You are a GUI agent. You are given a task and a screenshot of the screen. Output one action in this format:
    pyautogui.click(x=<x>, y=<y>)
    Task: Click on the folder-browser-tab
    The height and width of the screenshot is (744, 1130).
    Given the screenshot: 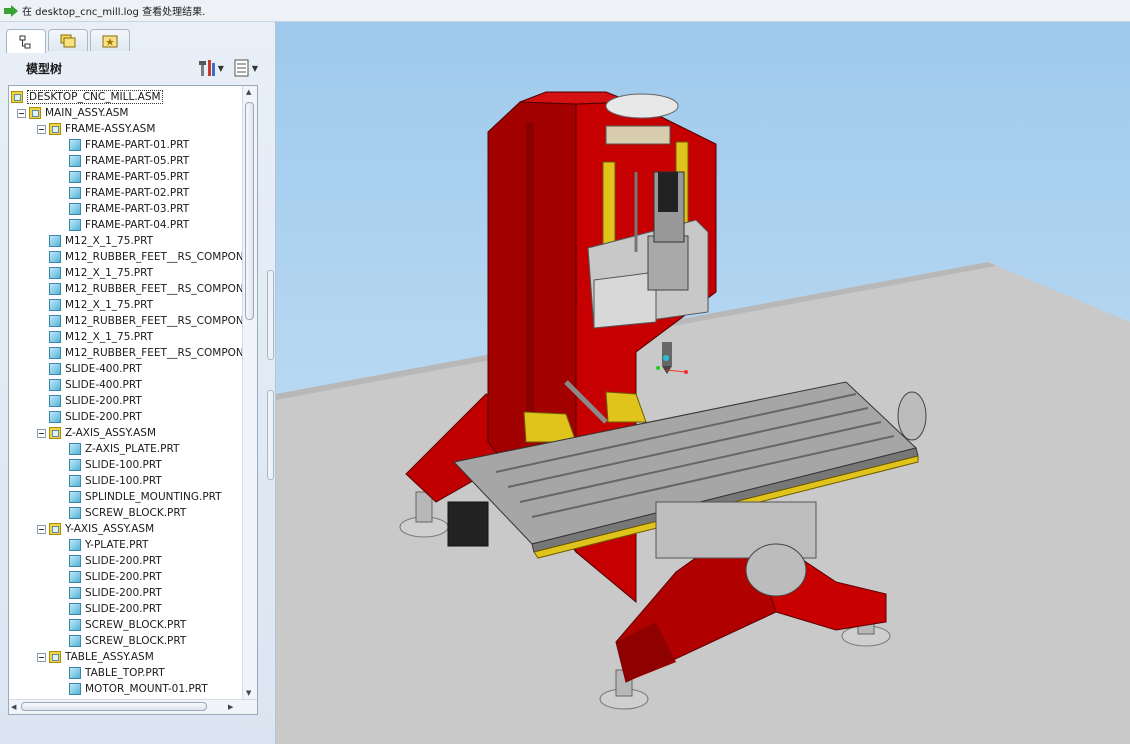 What is the action you would take?
    pyautogui.click(x=68, y=40)
    